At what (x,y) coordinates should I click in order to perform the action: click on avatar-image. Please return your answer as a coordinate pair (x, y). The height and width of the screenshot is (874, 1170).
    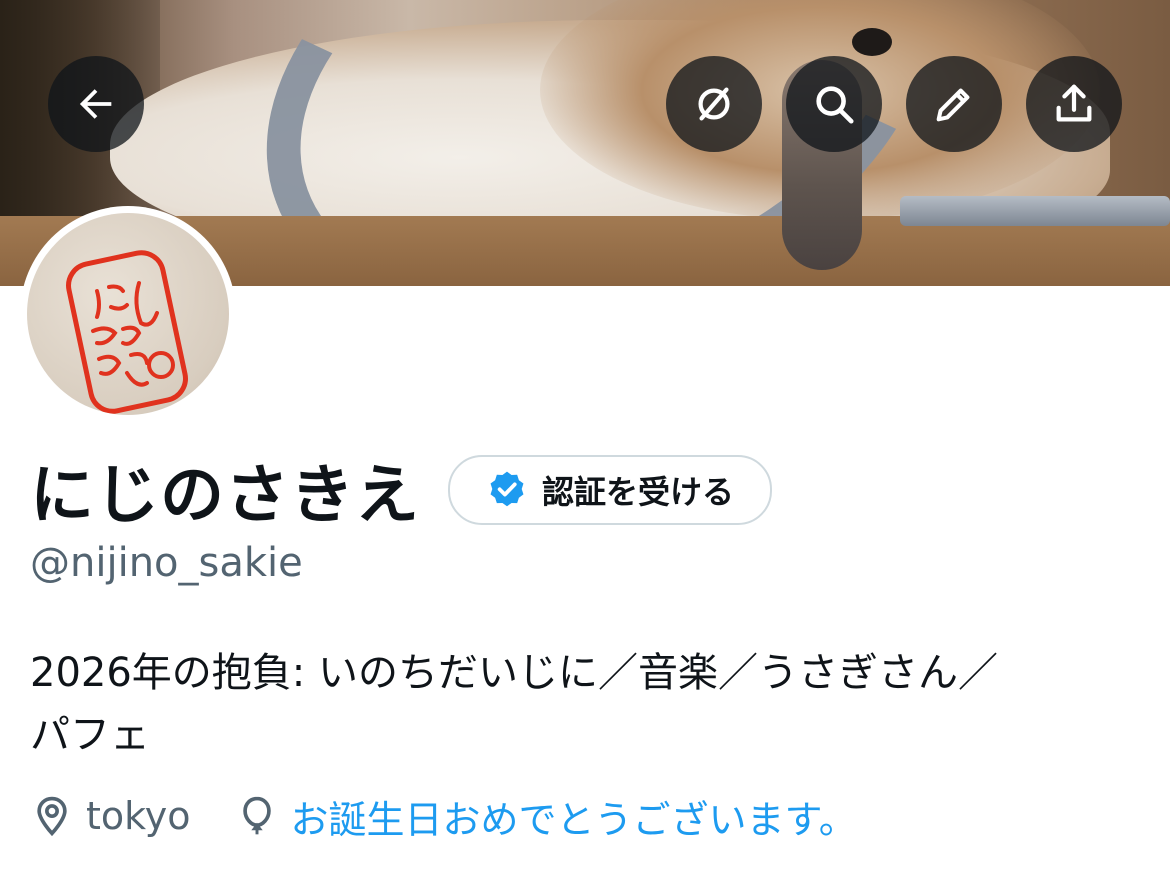
    Looking at the image, I should click on (128, 314).